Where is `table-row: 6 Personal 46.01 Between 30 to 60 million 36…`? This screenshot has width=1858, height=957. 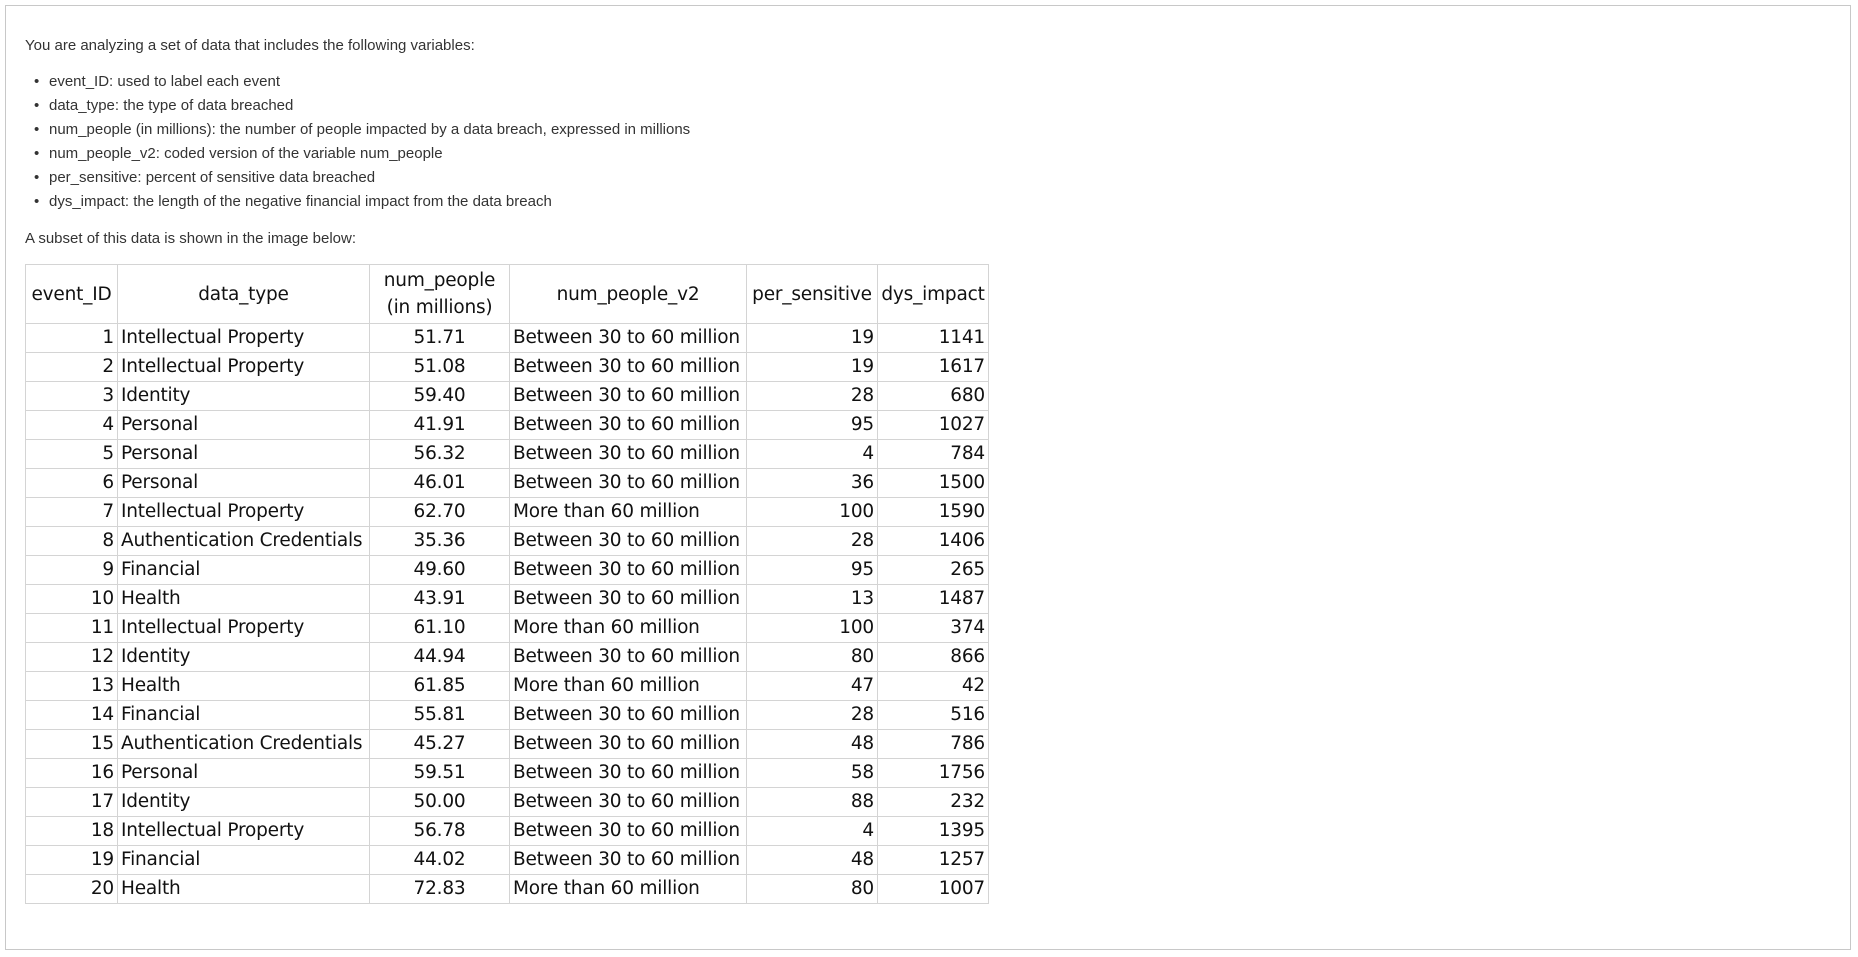
table-row: 6 Personal 46.01 Between 30 to 60 million 36… is located at coordinates (507, 483).